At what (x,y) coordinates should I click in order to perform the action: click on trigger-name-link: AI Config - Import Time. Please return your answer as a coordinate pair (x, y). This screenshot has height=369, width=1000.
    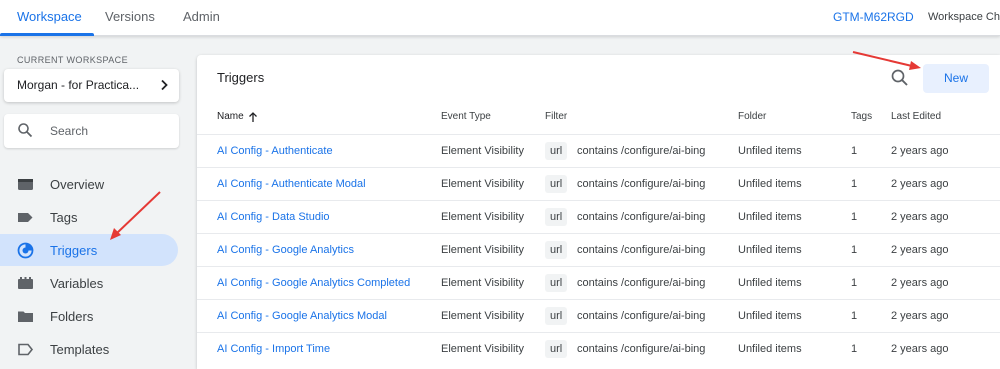
    Looking at the image, I should click on (273, 349).